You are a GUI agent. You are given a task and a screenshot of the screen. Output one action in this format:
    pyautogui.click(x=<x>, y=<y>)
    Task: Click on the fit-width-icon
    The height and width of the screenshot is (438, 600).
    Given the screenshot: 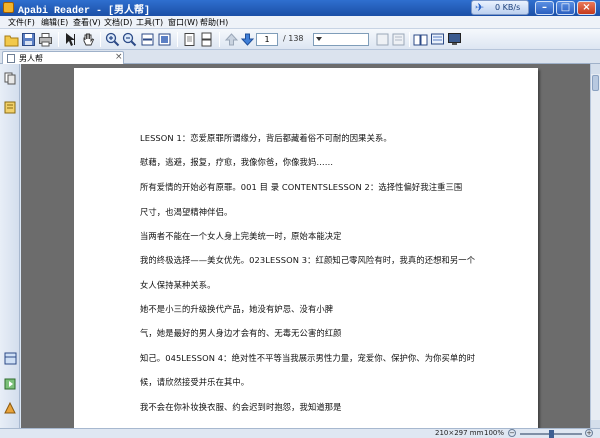 What is the action you would take?
    pyautogui.click(x=147, y=39)
    